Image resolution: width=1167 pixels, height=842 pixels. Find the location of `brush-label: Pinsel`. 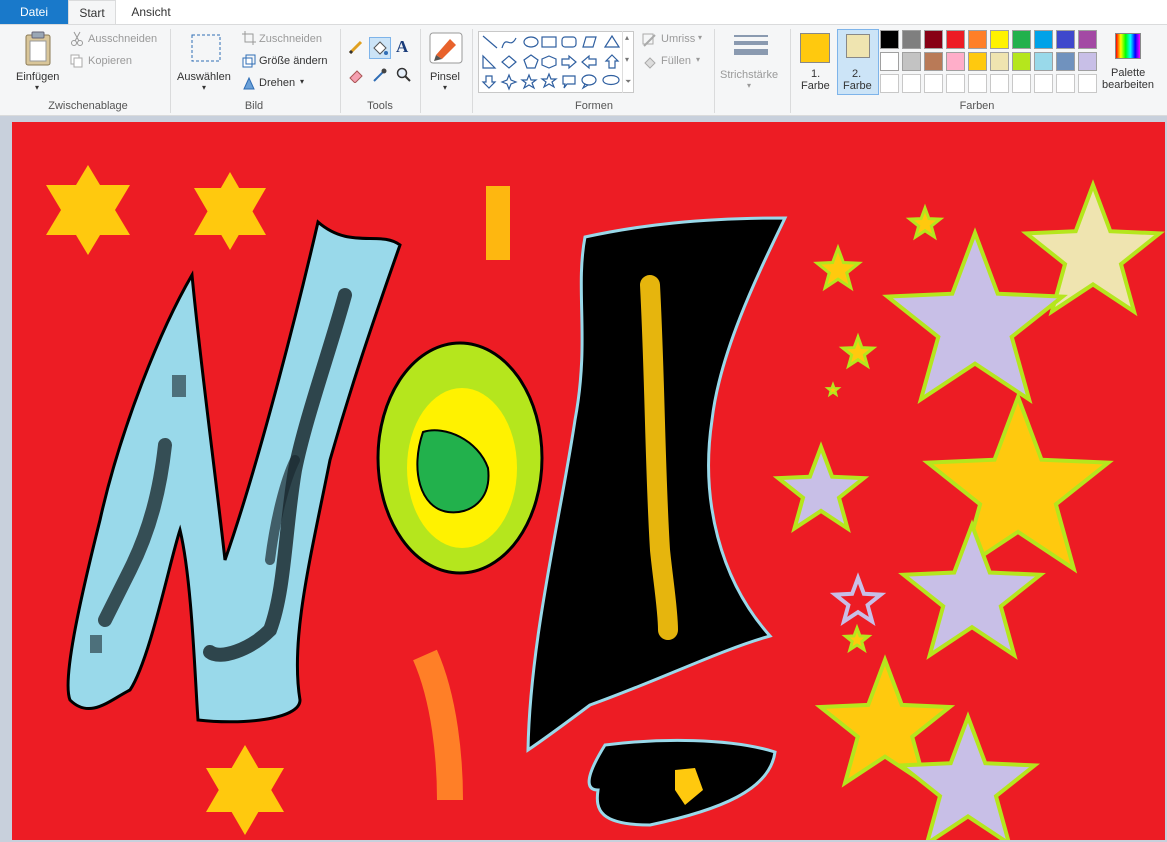

brush-label: Pinsel is located at coordinates (445, 77).